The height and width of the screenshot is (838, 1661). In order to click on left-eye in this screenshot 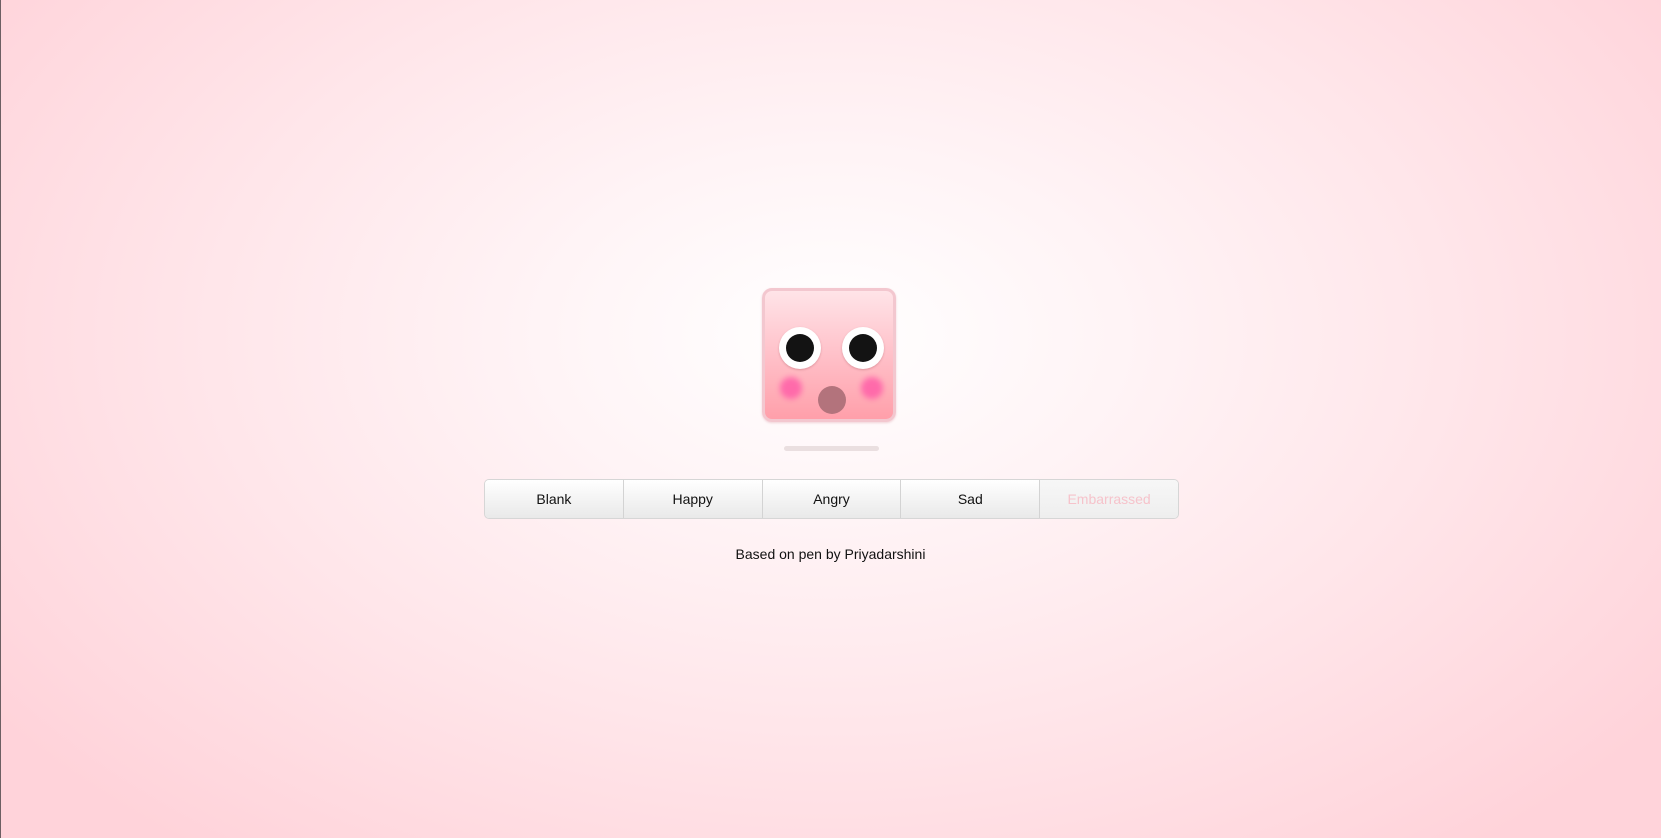, I will do `click(800, 348)`.